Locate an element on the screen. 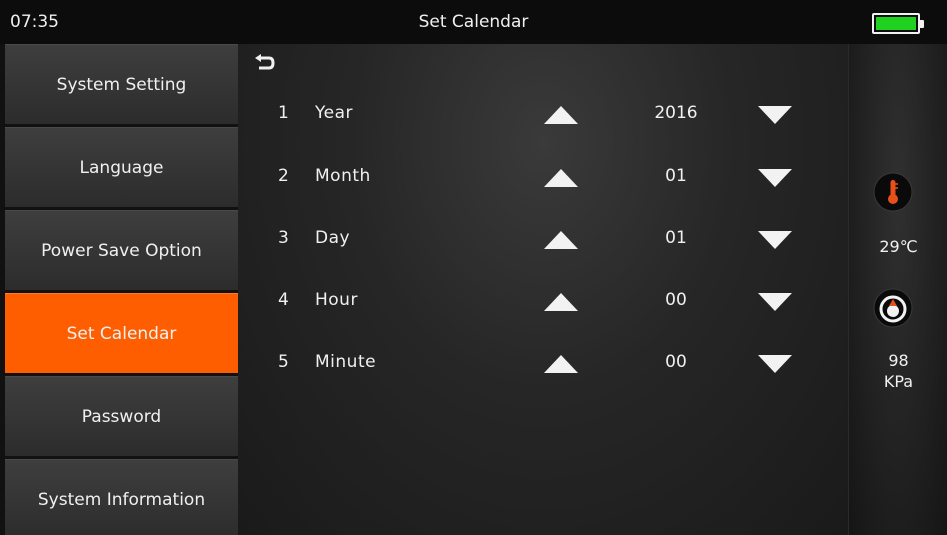 This screenshot has width=947, height=535. page-title: Set Calendar is located at coordinates (473, 22).